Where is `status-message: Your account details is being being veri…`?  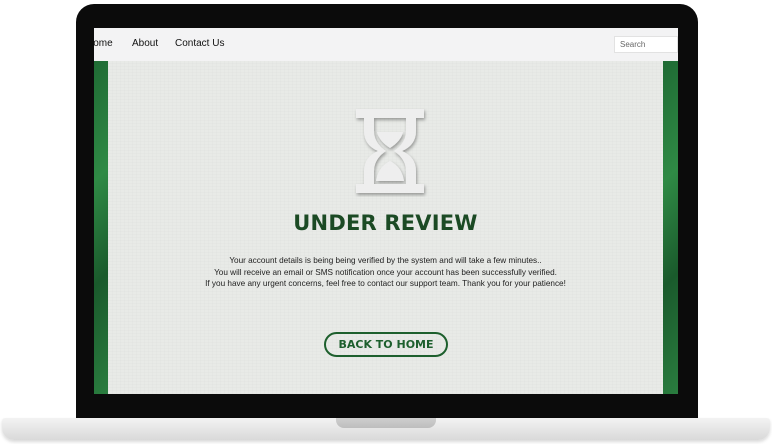
status-message: Your account details is being being veri… is located at coordinates (385, 272).